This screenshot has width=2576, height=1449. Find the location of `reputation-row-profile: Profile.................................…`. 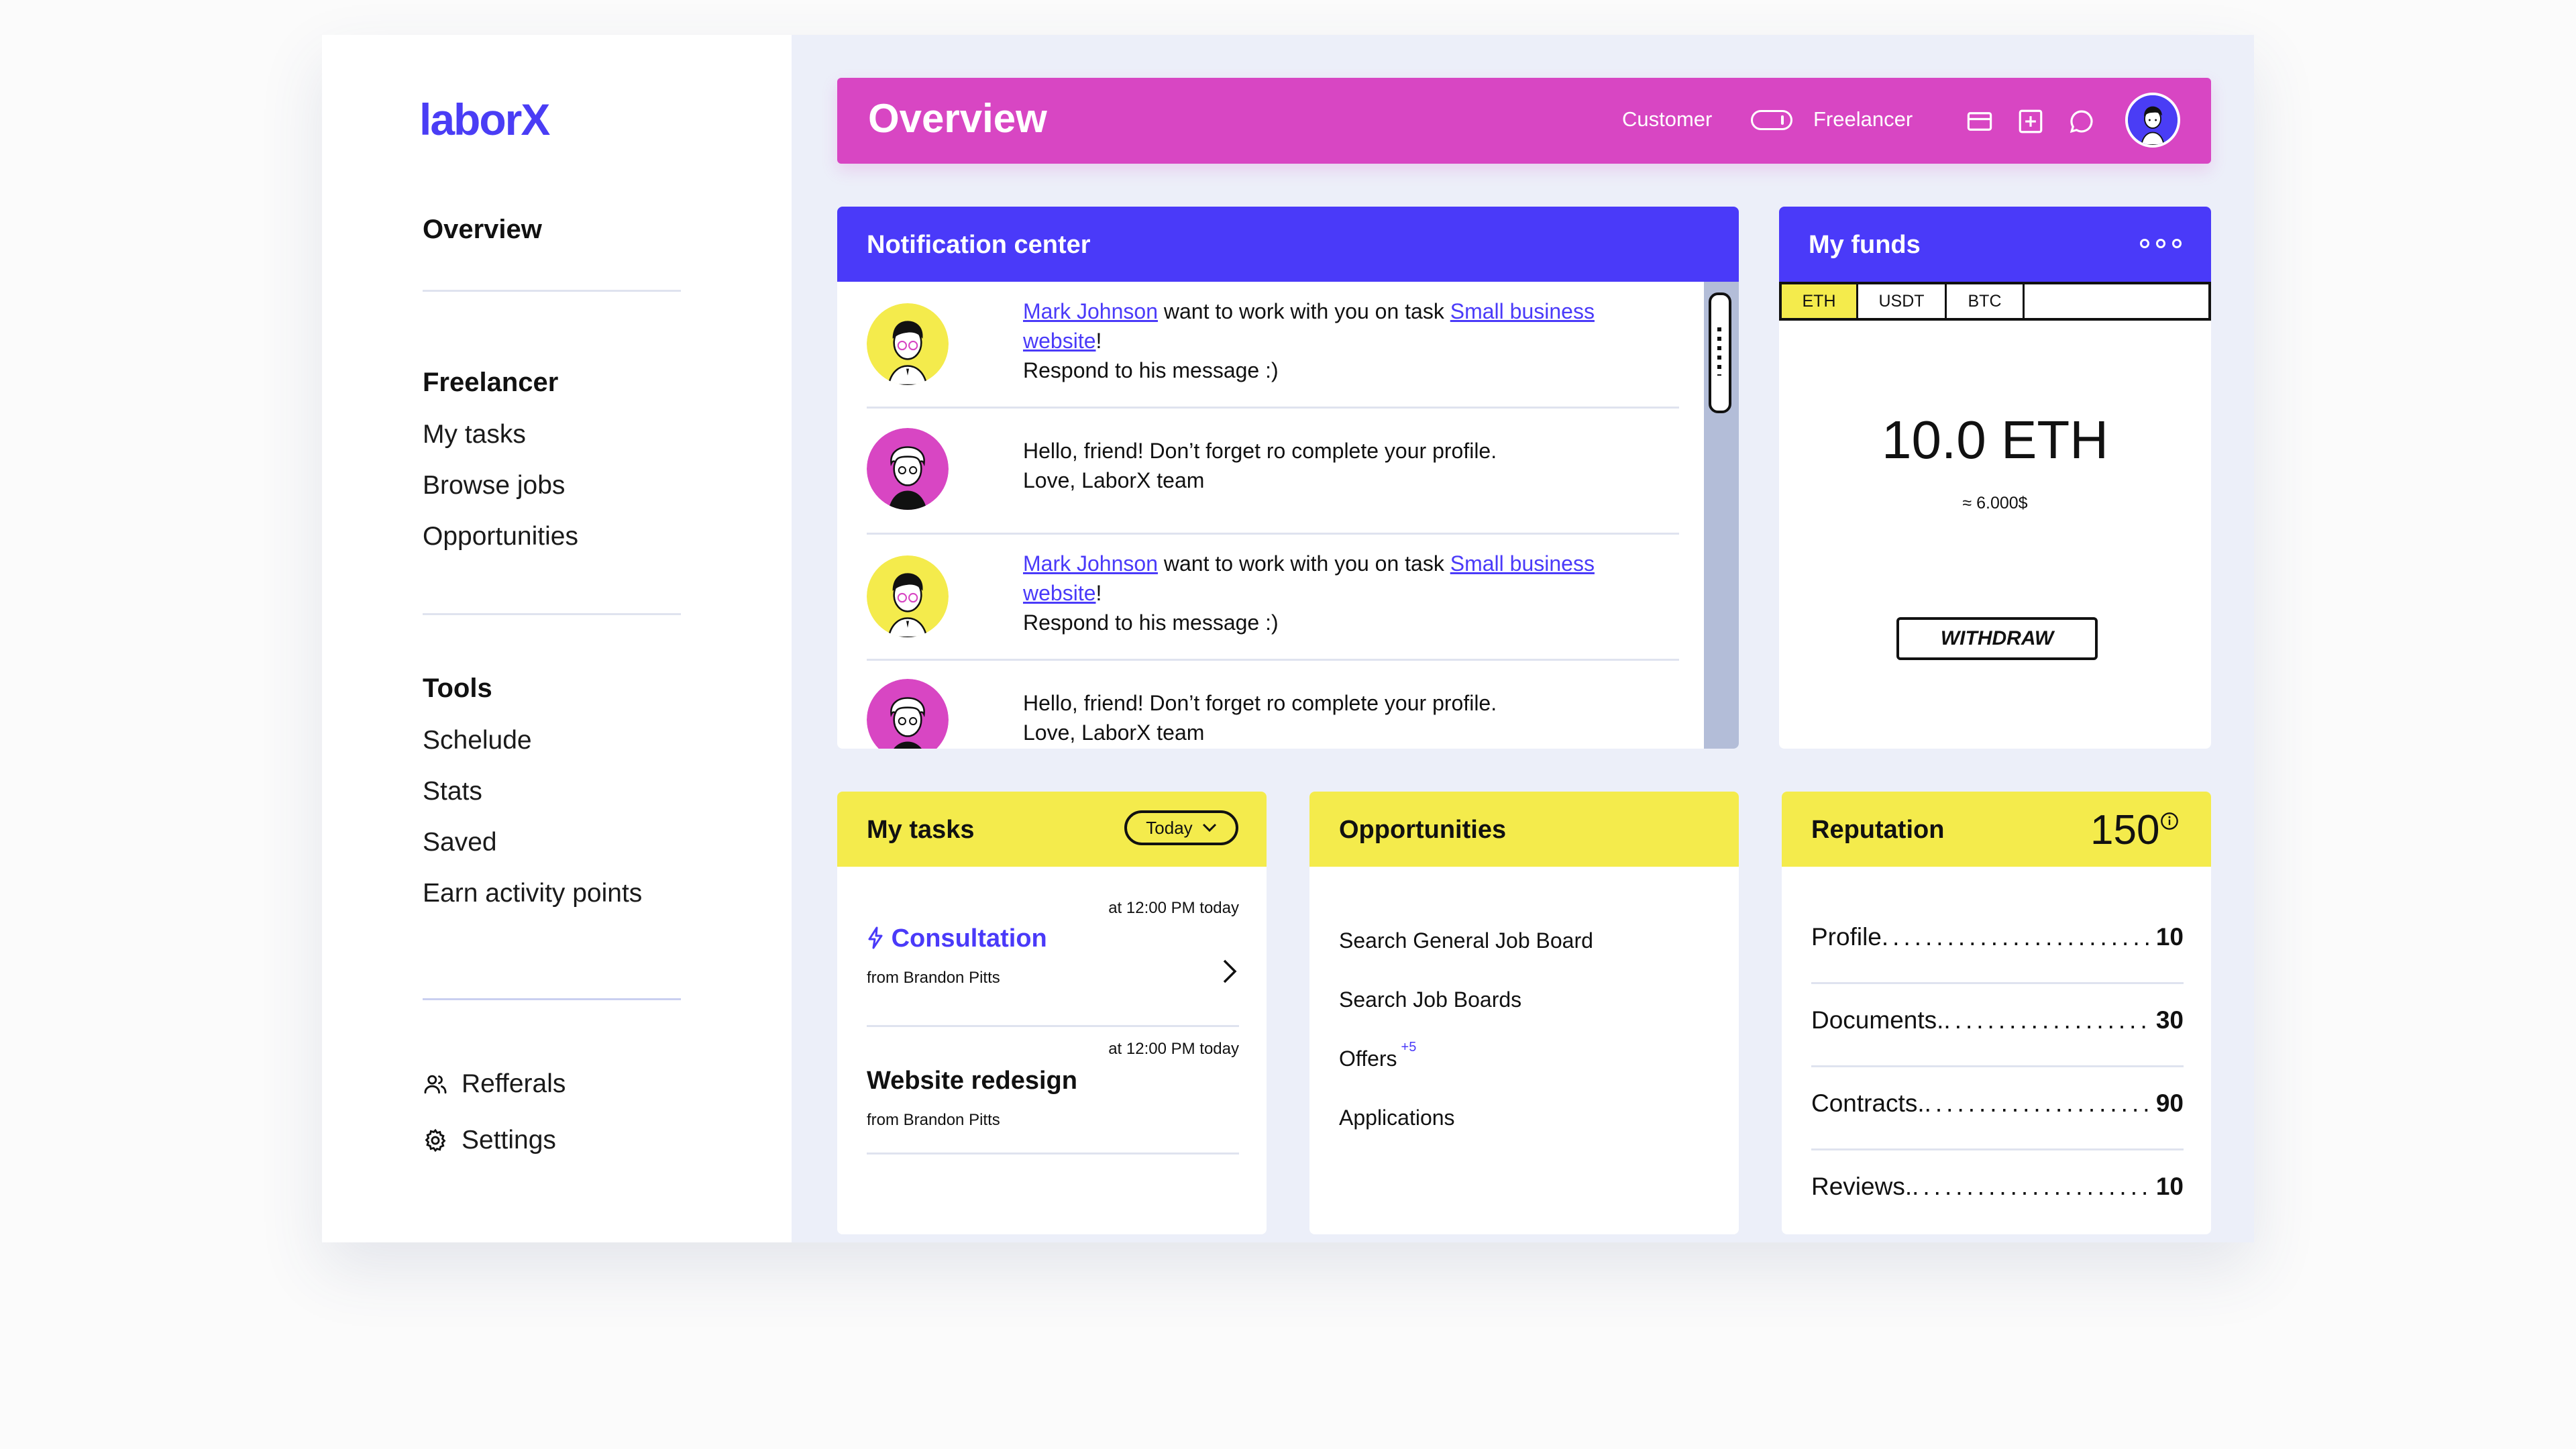

reputation-row-profile: Profile.................................… is located at coordinates (1997, 937).